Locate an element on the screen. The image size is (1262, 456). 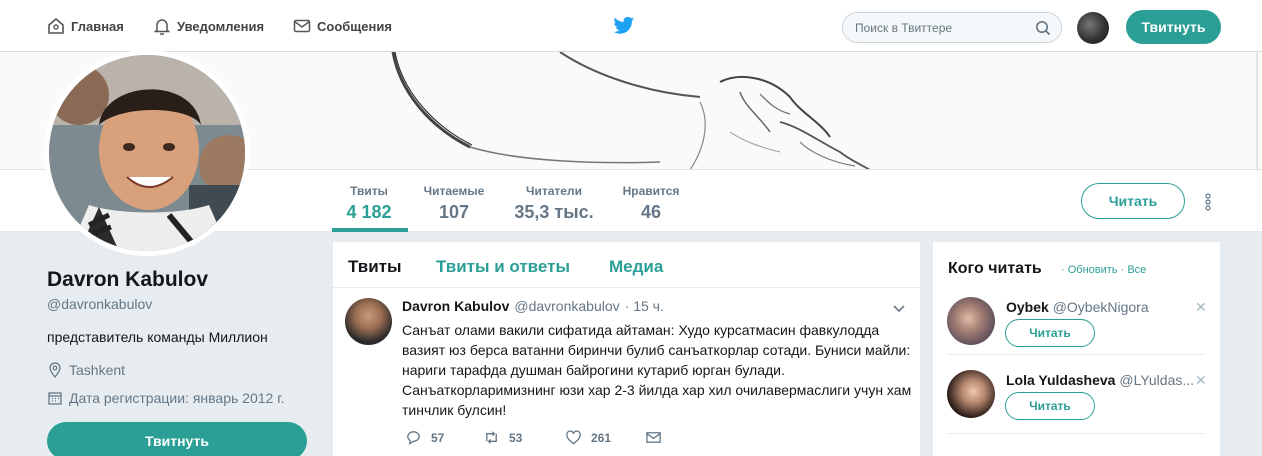
stat-likes-value: 46 is located at coordinates (651, 212).